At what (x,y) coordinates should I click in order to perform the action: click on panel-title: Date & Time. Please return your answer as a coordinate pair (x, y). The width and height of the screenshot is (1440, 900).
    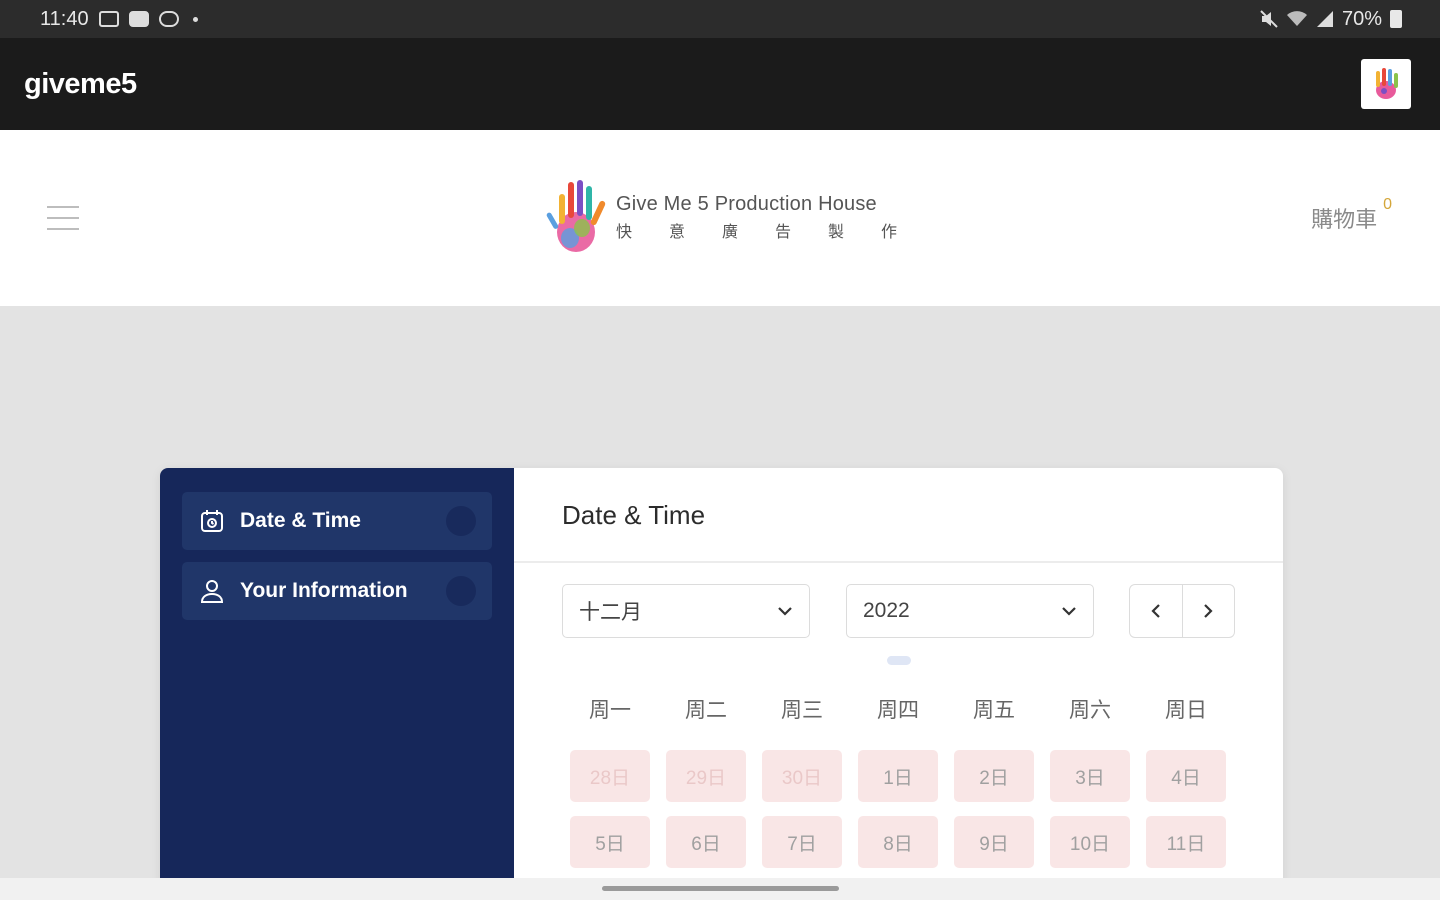
    Looking at the image, I should click on (634, 515).